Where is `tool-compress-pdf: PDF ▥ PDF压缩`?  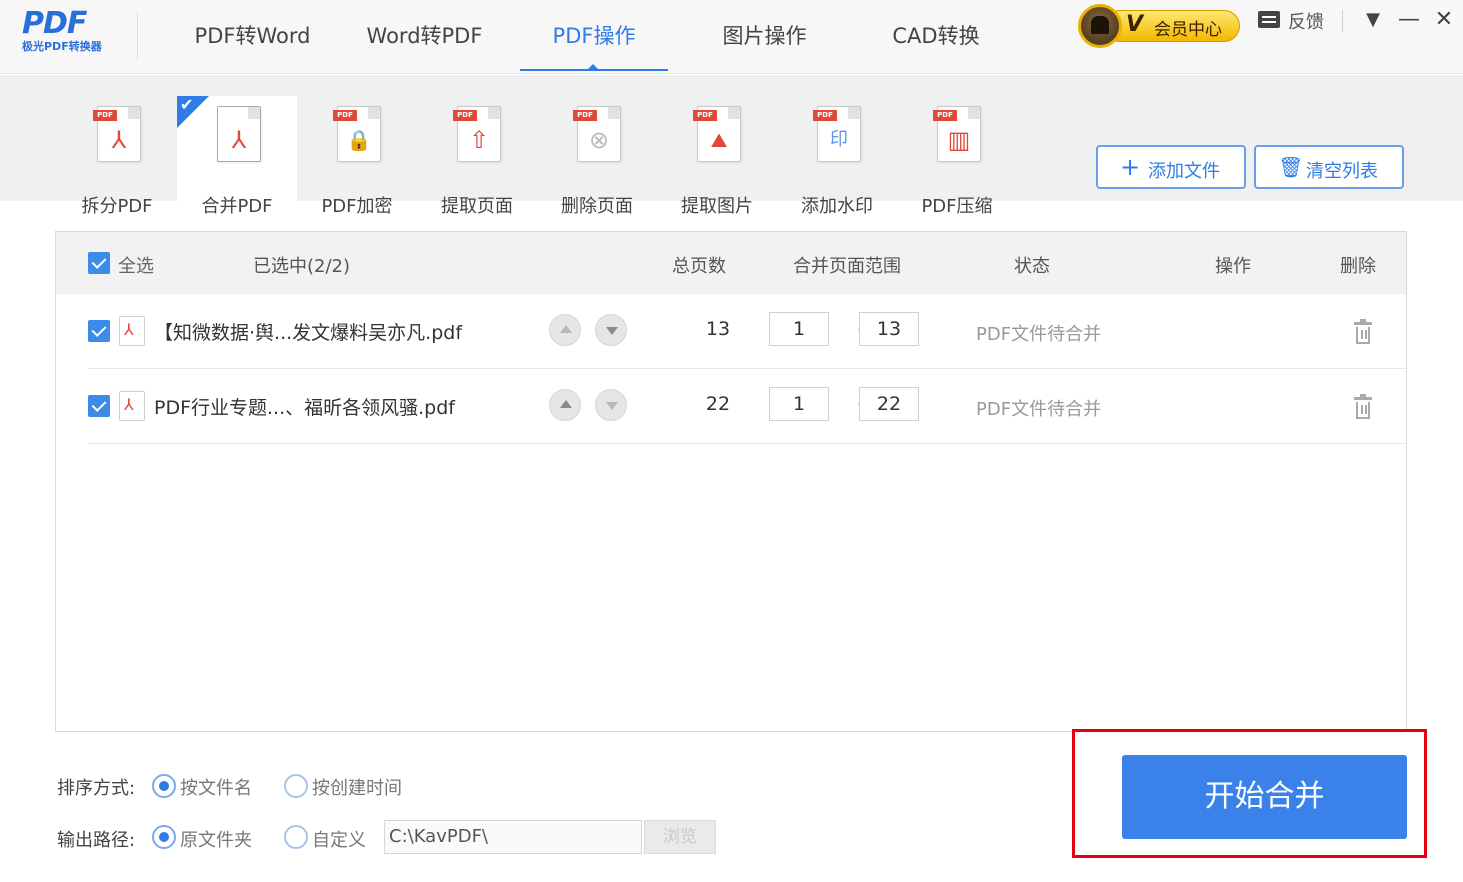
tool-compress-pdf: PDF ▥ PDF压缩 is located at coordinates (957, 156).